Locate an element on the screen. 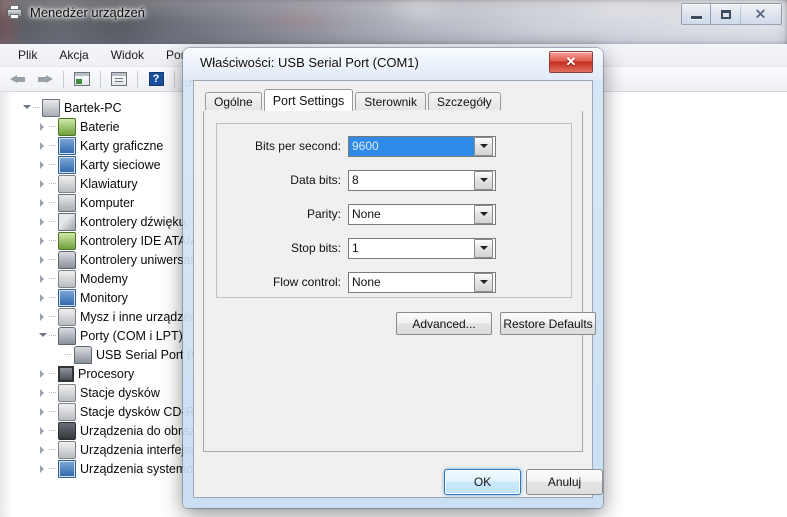 The width and height of the screenshot is (787, 517). properties-button is located at coordinates (82, 79).